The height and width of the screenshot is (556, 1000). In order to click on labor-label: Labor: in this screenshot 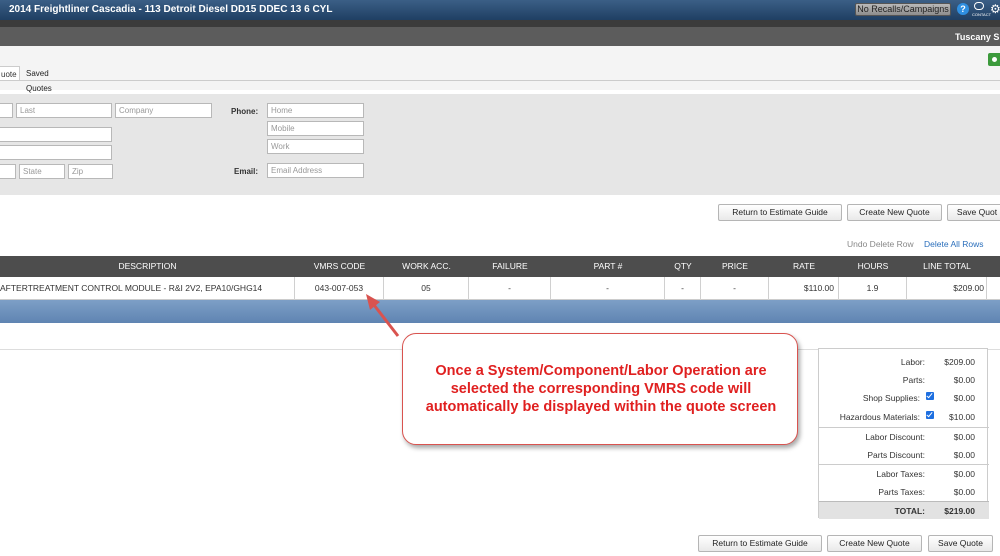, I will do `click(912, 362)`.